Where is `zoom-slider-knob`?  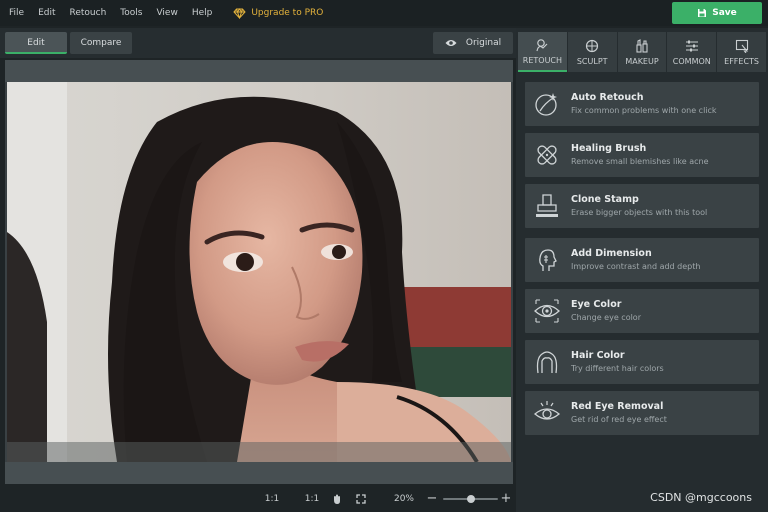 zoom-slider-knob is located at coordinates (470, 499).